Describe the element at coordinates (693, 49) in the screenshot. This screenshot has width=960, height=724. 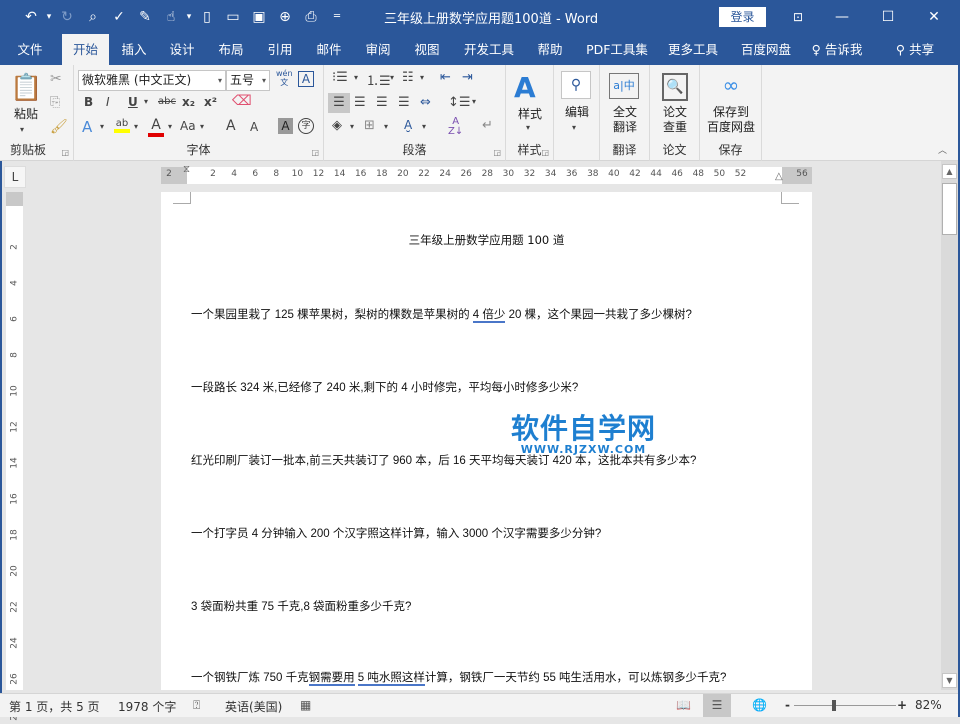
I see `tab-more-tools: 更多工具` at that location.